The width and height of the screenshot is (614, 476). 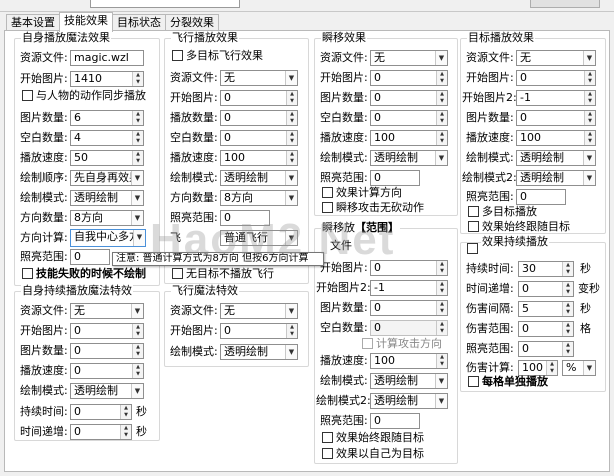 I want to click on light-range-input: 0 ▲ ▼, so click(x=546, y=349).